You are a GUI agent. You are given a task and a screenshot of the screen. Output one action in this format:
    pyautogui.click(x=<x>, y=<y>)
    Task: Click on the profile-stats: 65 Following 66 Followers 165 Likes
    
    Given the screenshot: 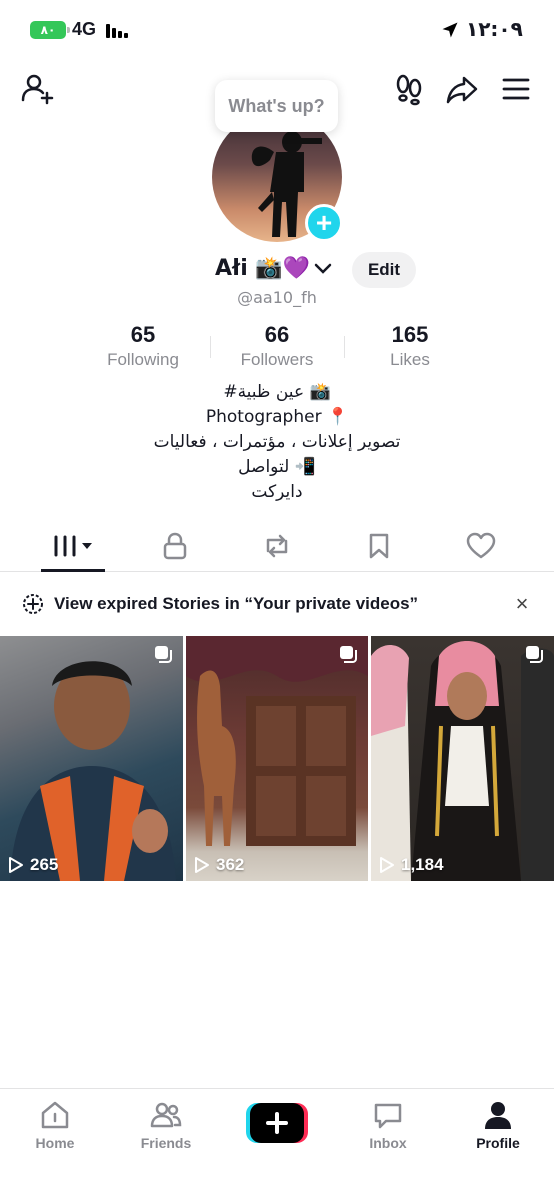 What is the action you would take?
    pyautogui.click(x=277, y=350)
    